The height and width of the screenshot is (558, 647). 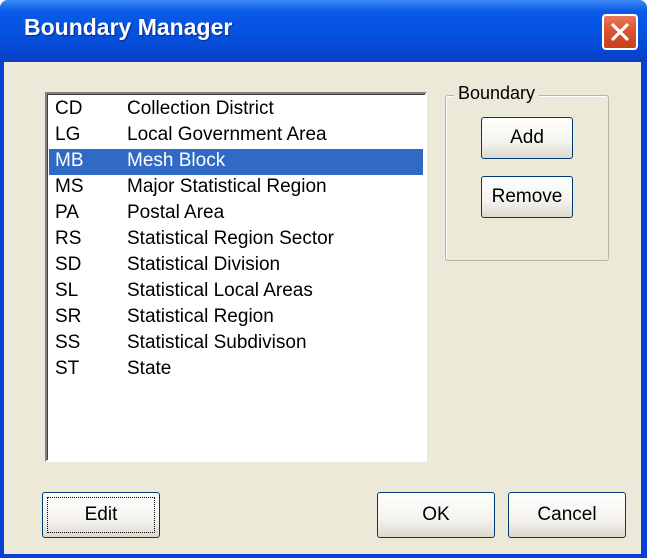 What do you see at coordinates (69, 186) in the screenshot?
I see `boundary-code: MS` at bounding box center [69, 186].